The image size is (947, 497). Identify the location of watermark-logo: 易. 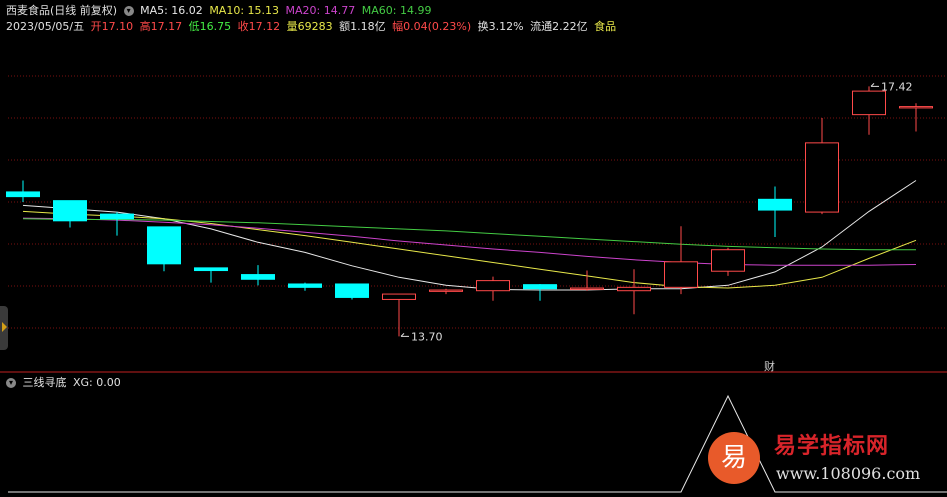
(734, 458).